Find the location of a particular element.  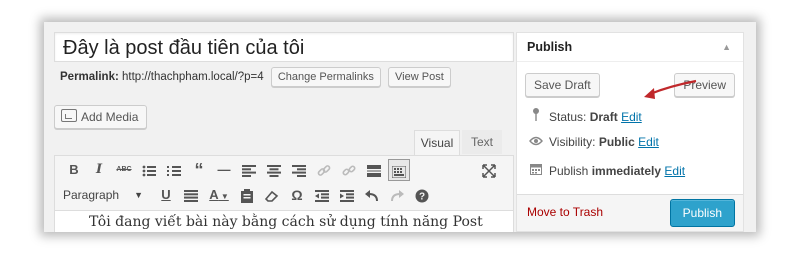

chevron-down-icon: ▼ is located at coordinates (138, 195).